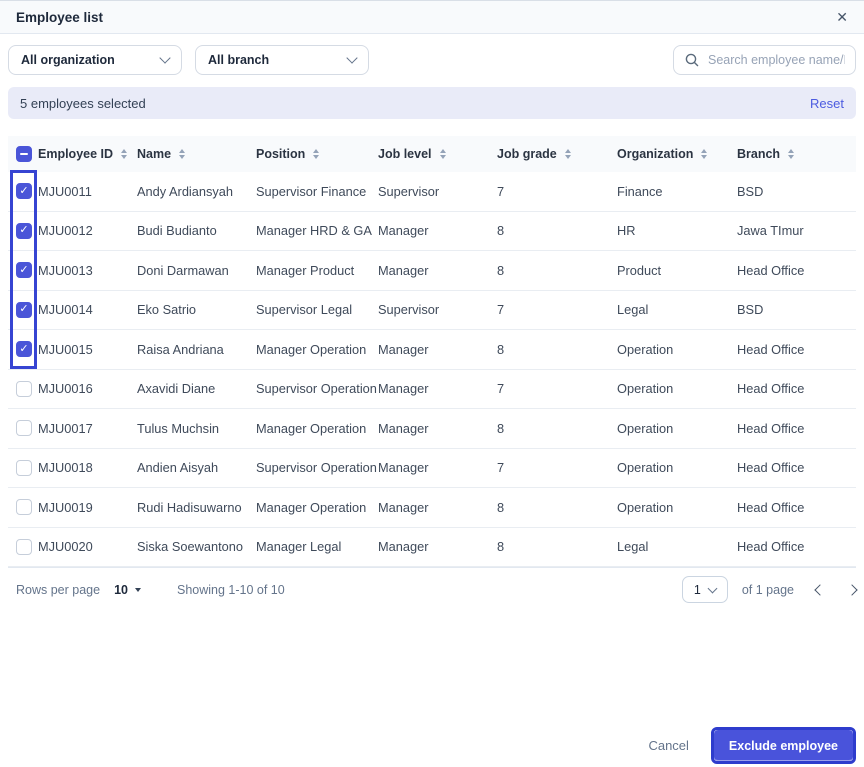 This screenshot has width=864, height=767. Describe the element at coordinates (633, 310) in the screenshot. I see `cell-organization: Legal` at that location.